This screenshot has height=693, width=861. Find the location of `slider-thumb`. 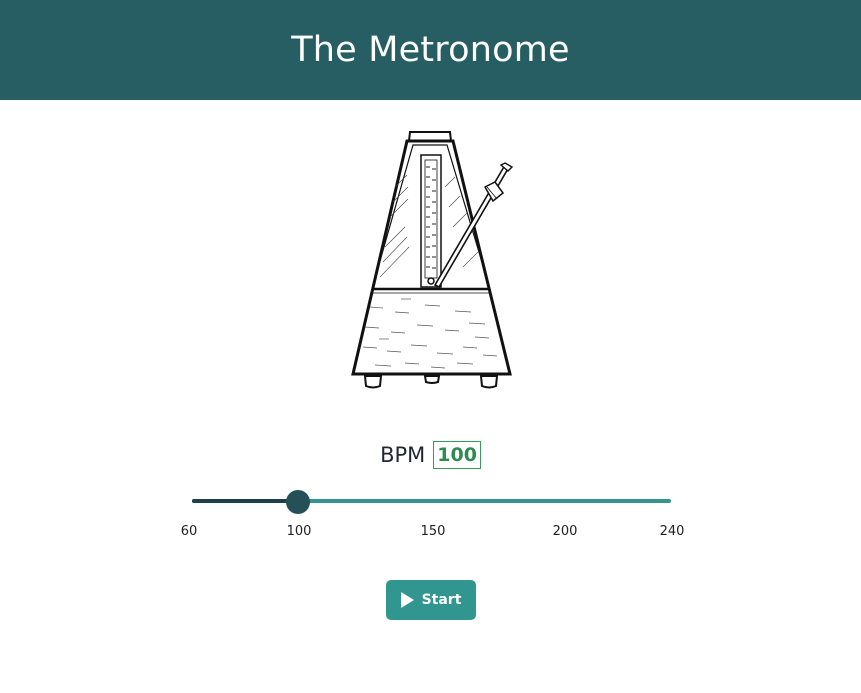

slider-thumb is located at coordinates (298, 502).